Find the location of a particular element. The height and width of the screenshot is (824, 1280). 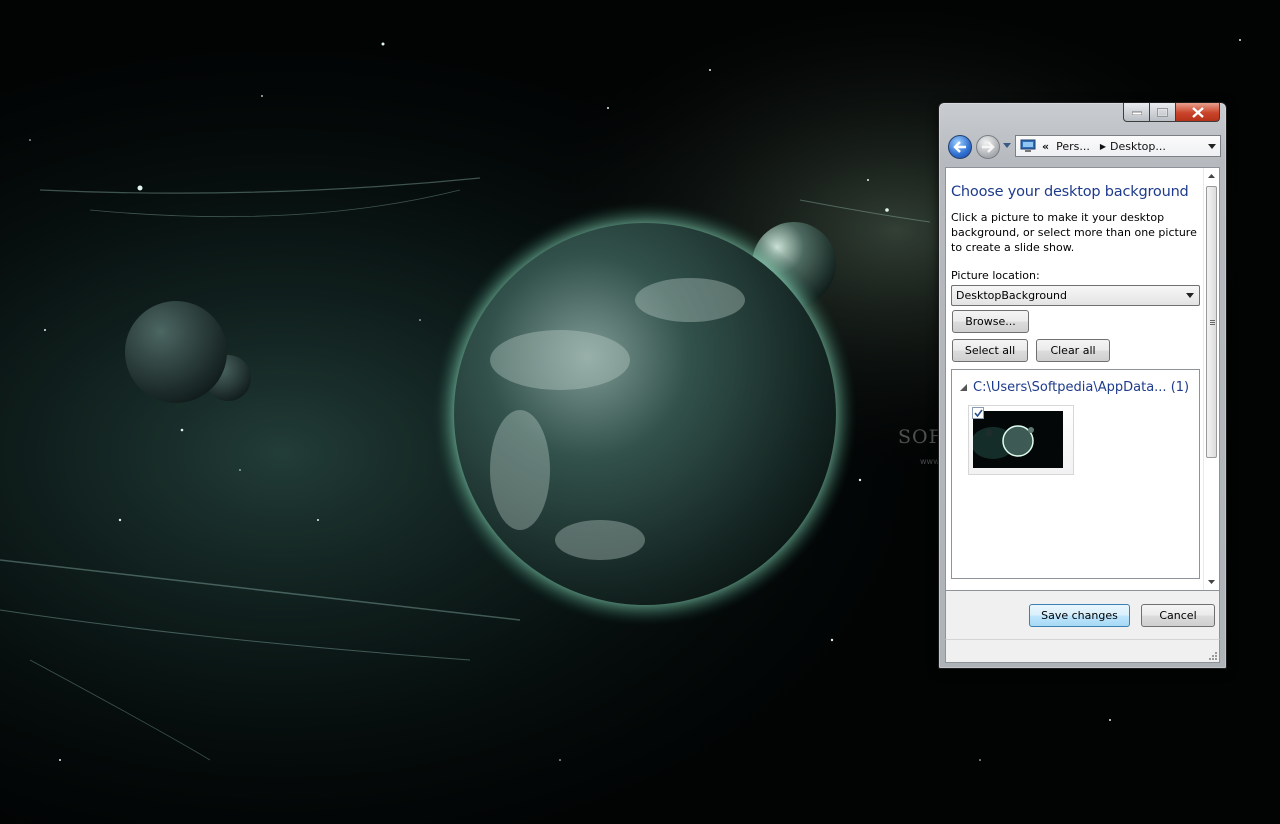

close-button is located at coordinates (1198, 112).